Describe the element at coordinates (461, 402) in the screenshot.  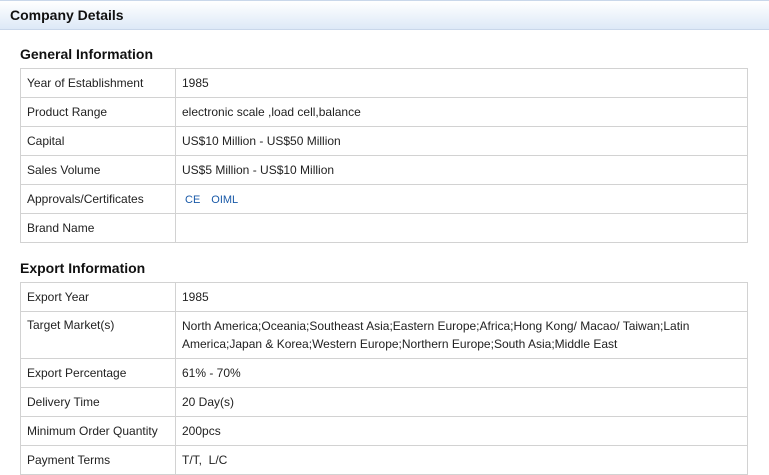
I see `row-value: 20 Day(s)` at that location.